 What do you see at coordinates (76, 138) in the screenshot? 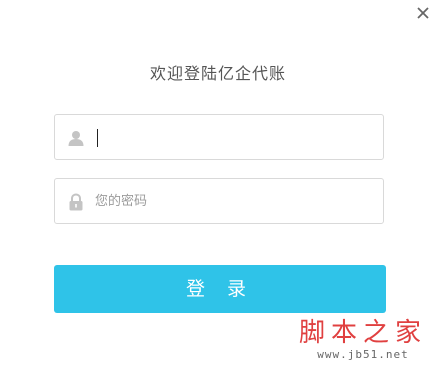
I see `user-icon` at bounding box center [76, 138].